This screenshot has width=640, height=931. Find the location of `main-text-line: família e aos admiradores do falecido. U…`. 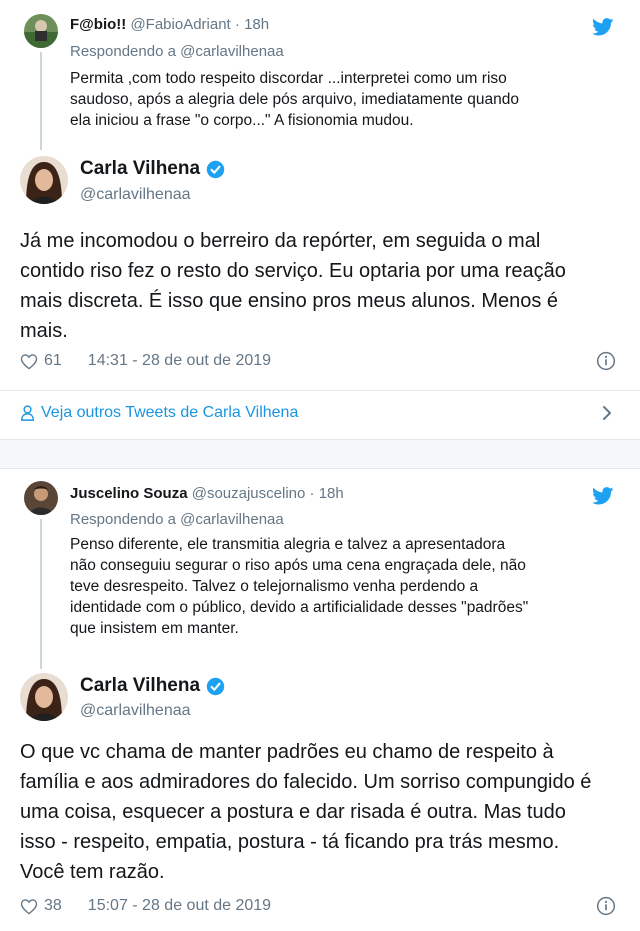

main-text-line: família e aos admiradores do falecido. U… is located at coordinates (306, 782).